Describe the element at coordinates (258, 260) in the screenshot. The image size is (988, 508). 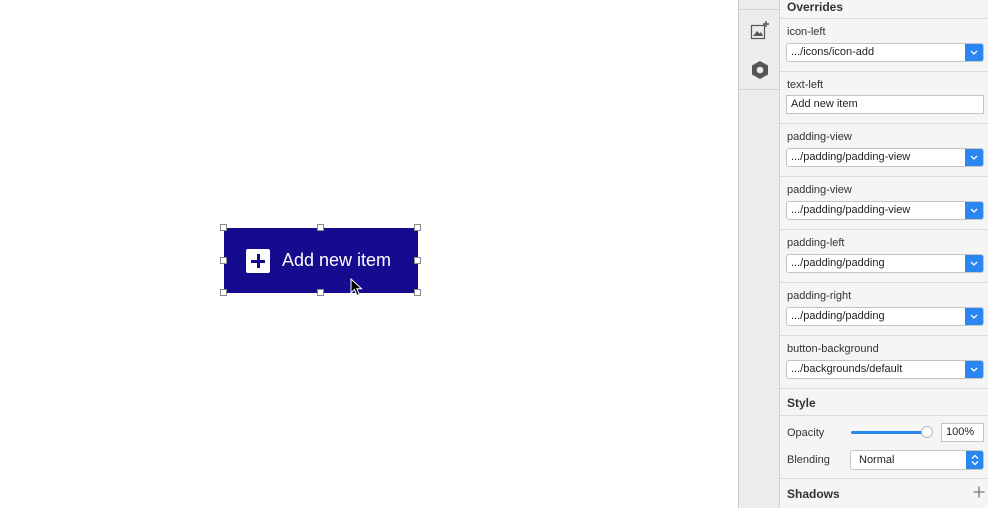
I see `plus-square-icon` at that location.